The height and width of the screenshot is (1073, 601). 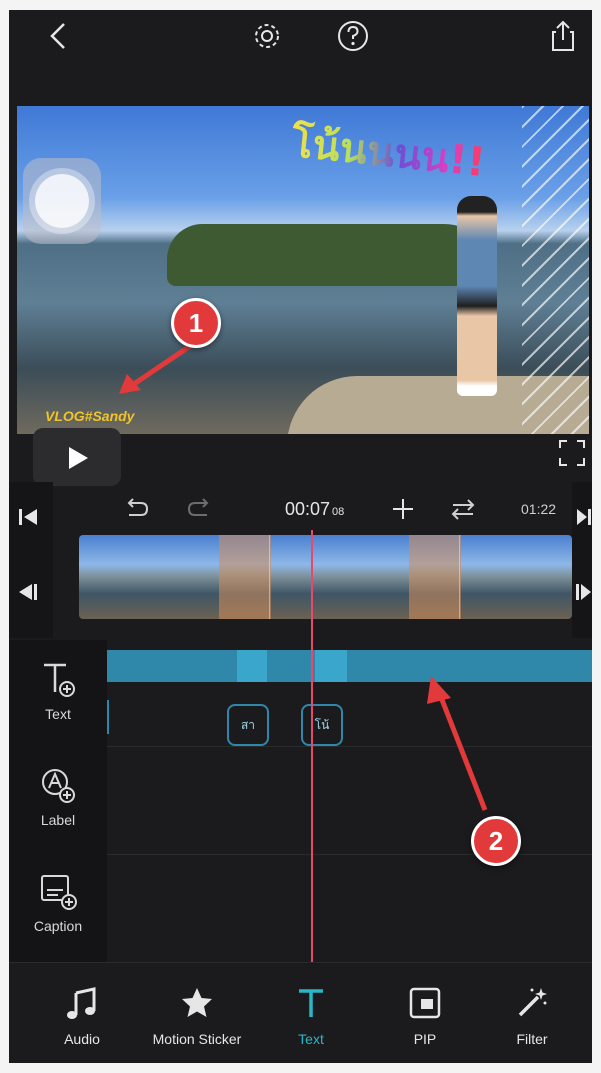 I want to click on label-add-icon, so click(x=58, y=786).